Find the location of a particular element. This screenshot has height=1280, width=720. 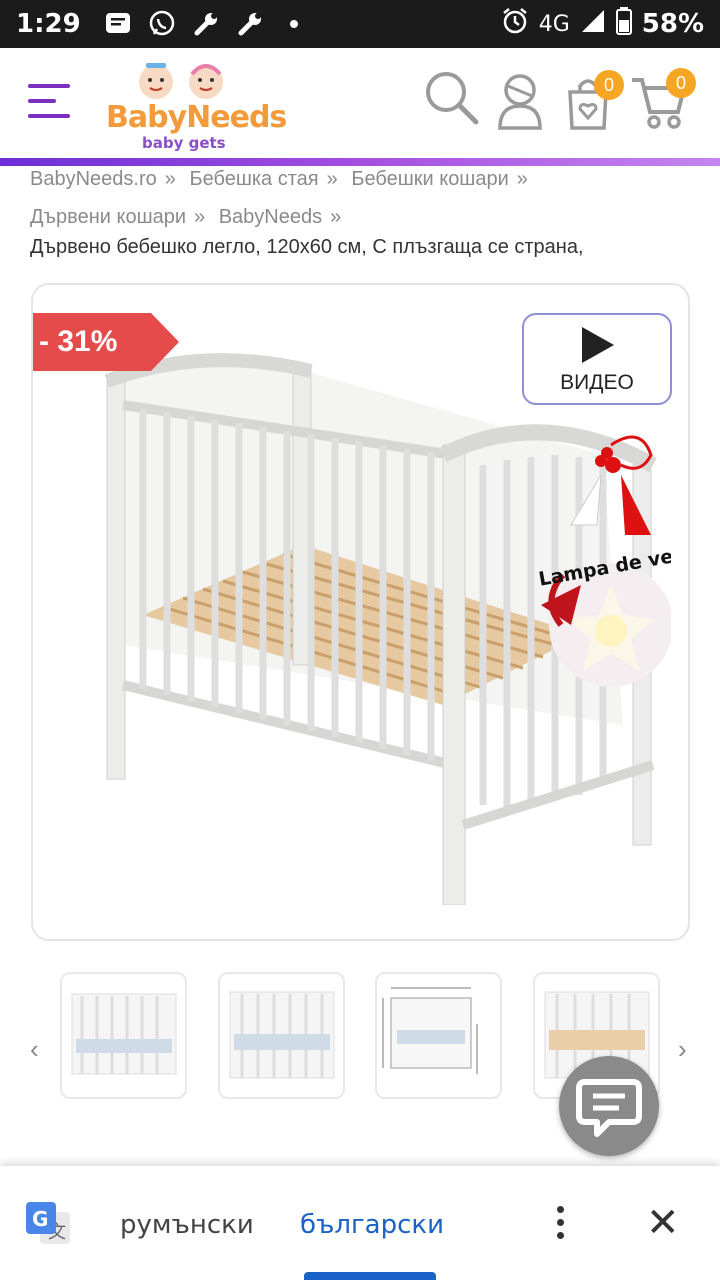

viber-icon is located at coordinates (162, 24).